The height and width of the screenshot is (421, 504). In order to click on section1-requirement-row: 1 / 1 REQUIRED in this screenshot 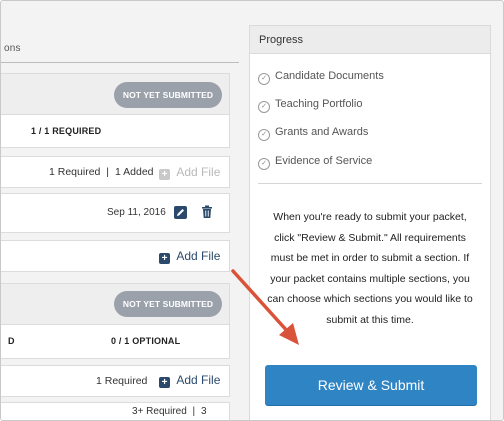, I will do `click(115, 131)`.